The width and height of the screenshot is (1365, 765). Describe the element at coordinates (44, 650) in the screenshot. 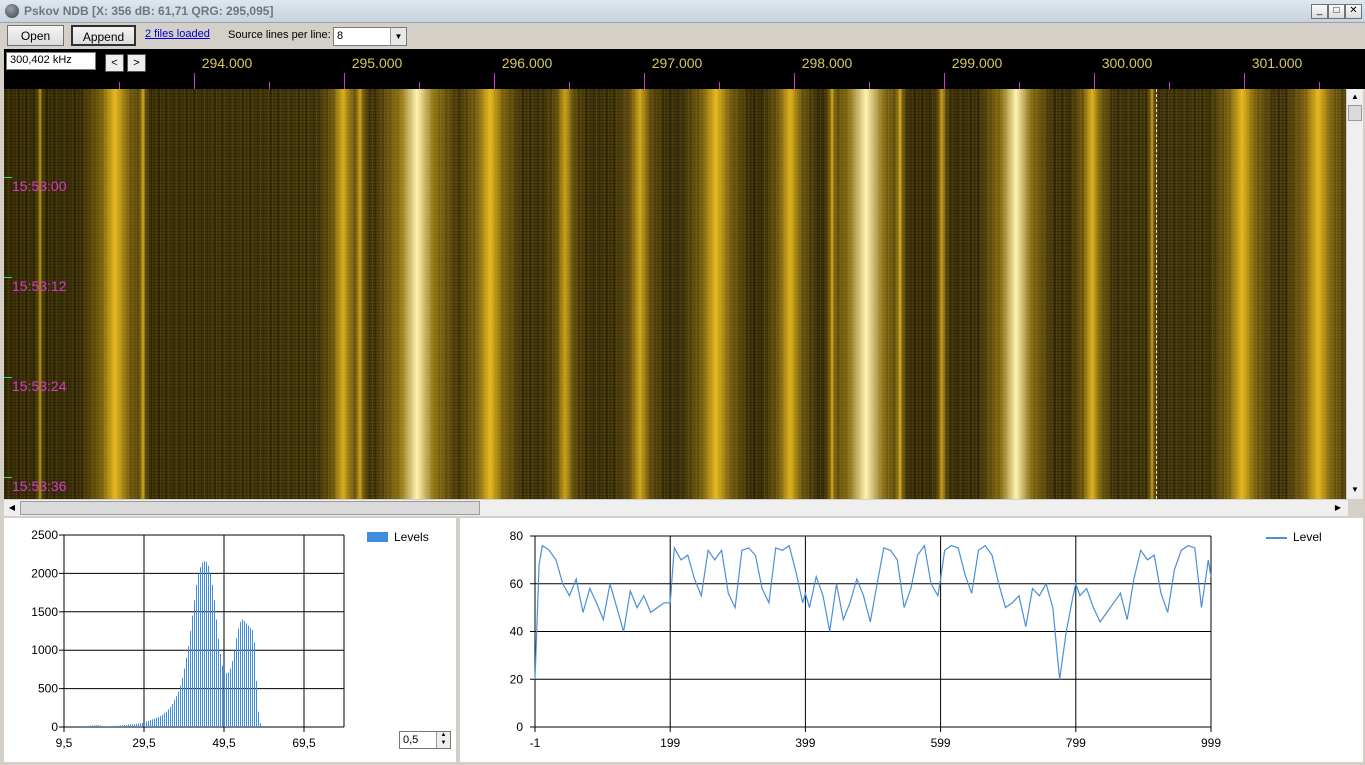

I see `y-tick-label: 1000` at that location.